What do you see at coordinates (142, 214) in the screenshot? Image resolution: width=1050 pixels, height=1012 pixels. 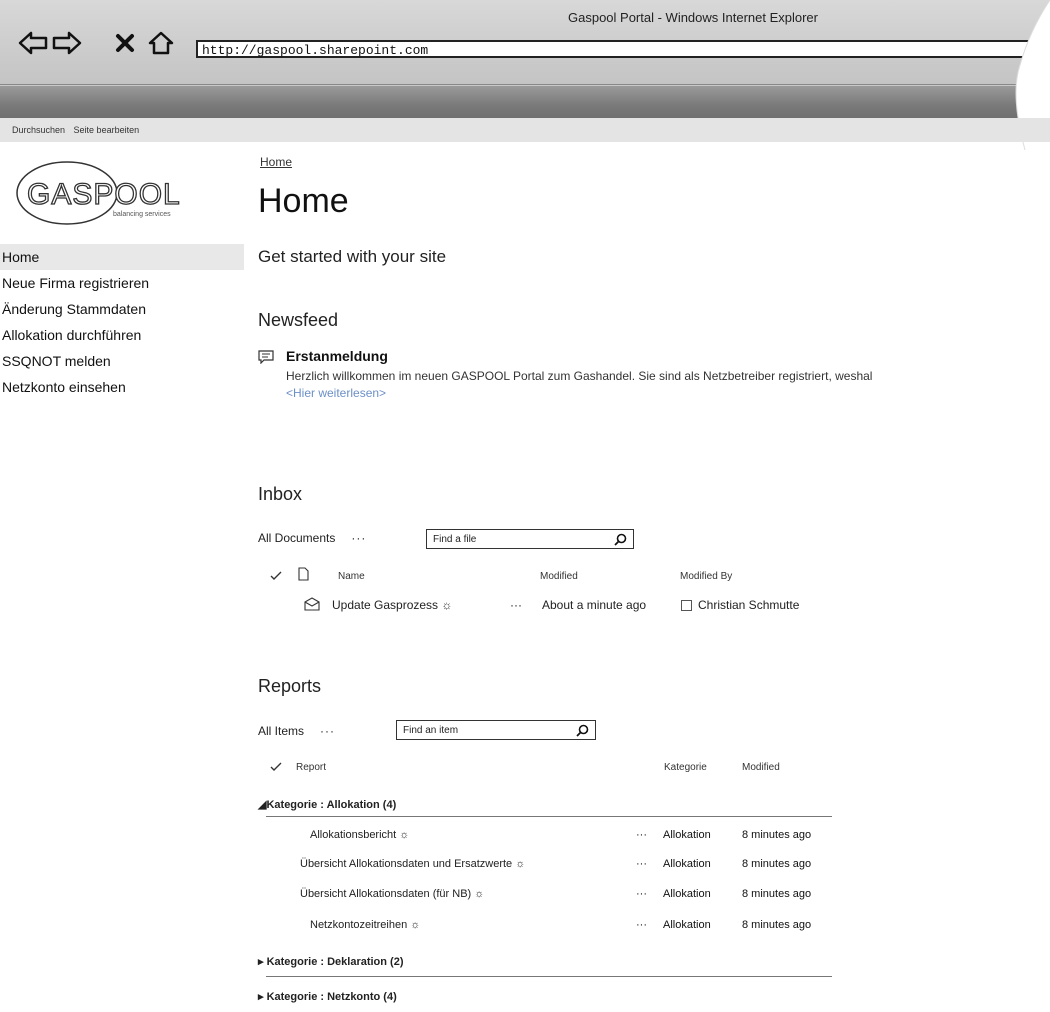 I see `svg-text: balancing services` at bounding box center [142, 214].